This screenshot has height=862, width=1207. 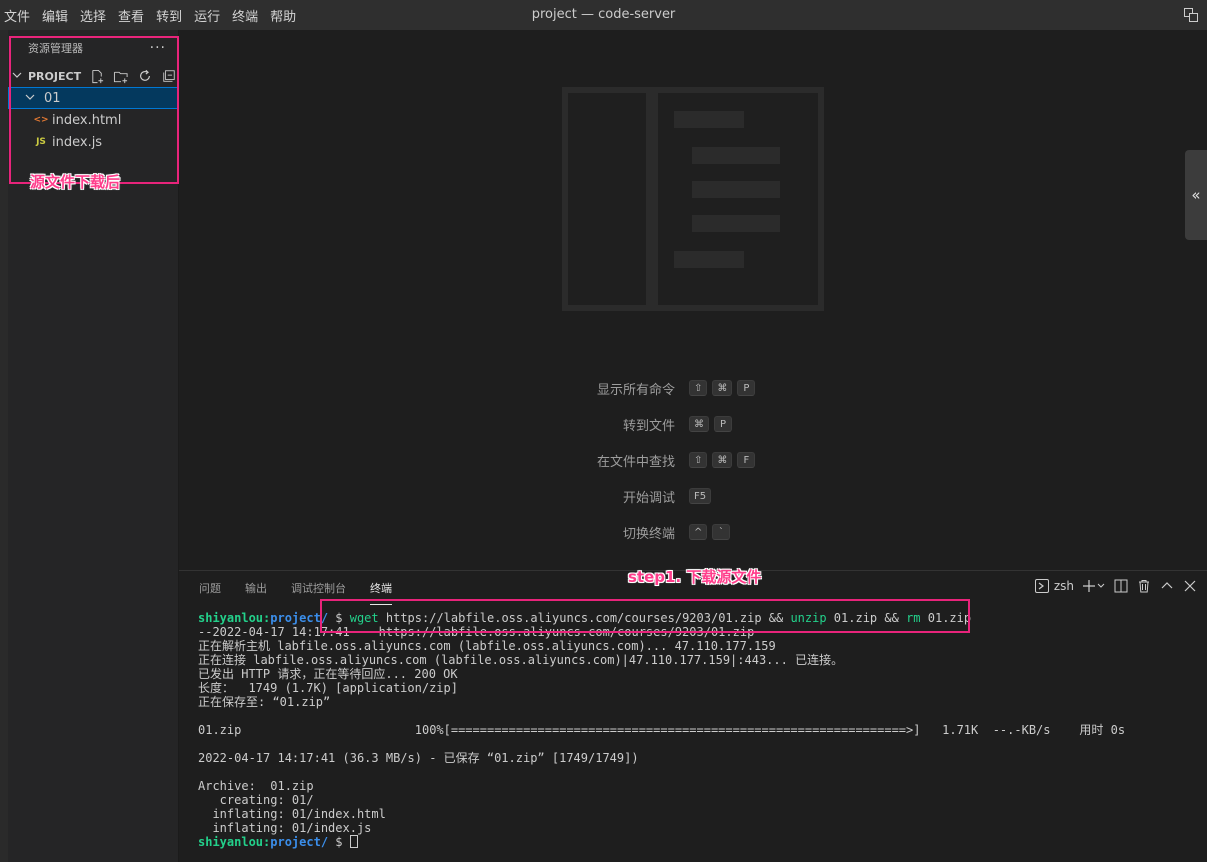 I want to click on vscode-watermark-icon, so click(x=693, y=199).